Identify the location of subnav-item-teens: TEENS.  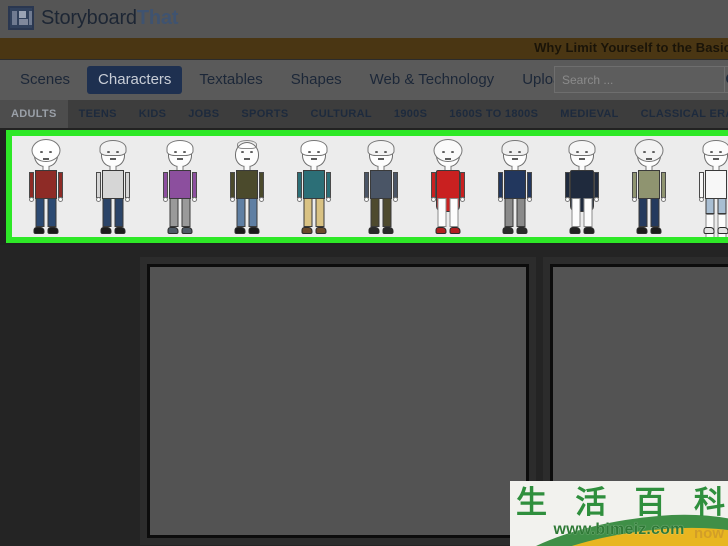
(98, 114).